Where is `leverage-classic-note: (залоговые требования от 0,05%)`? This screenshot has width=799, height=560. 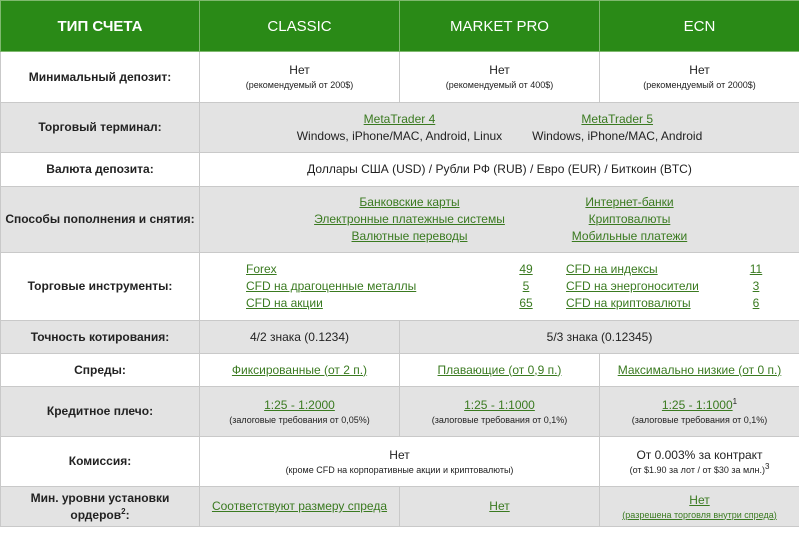 leverage-classic-note: (залоговые требования от 0,05%) is located at coordinates (299, 419).